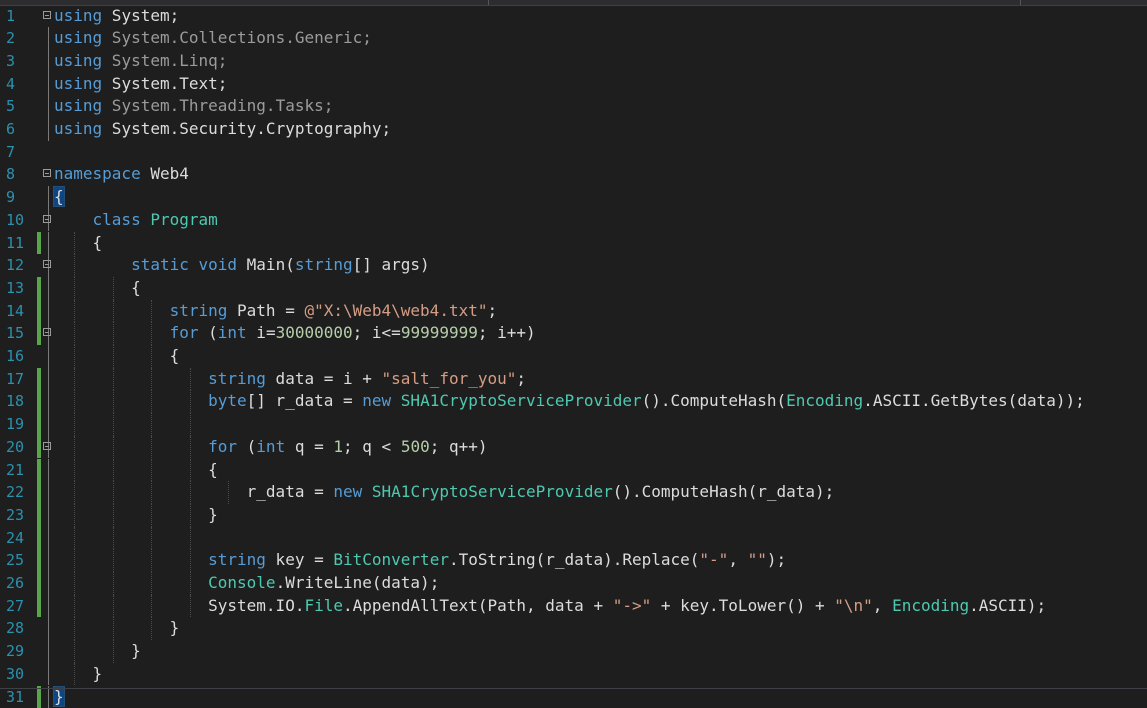 This screenshot has width=1147, height=708. Describe the element at coordinates (136, 220) in the screenshot. I see `code-text: class Program` at that location.